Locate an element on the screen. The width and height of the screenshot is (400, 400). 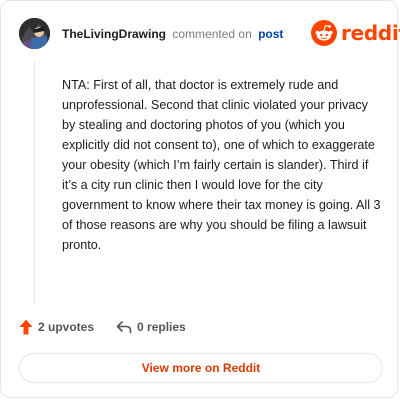
thread-line is located at coordinates (34, 182).